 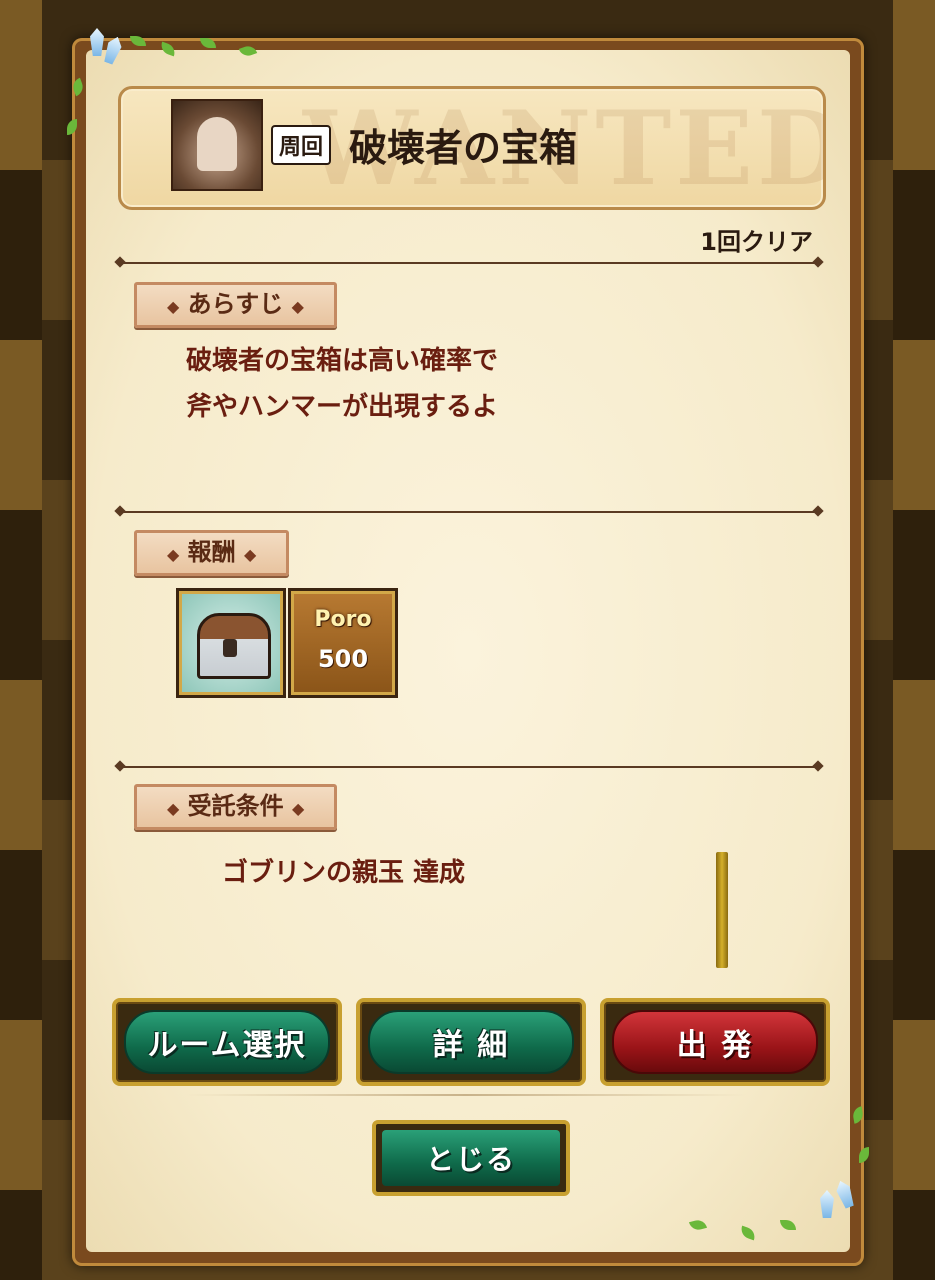 What do you see at coordinates (463, 148) in the screenshot?
I see `quest-title: 破壊者の宝箱` at bounding box center [463, 148].